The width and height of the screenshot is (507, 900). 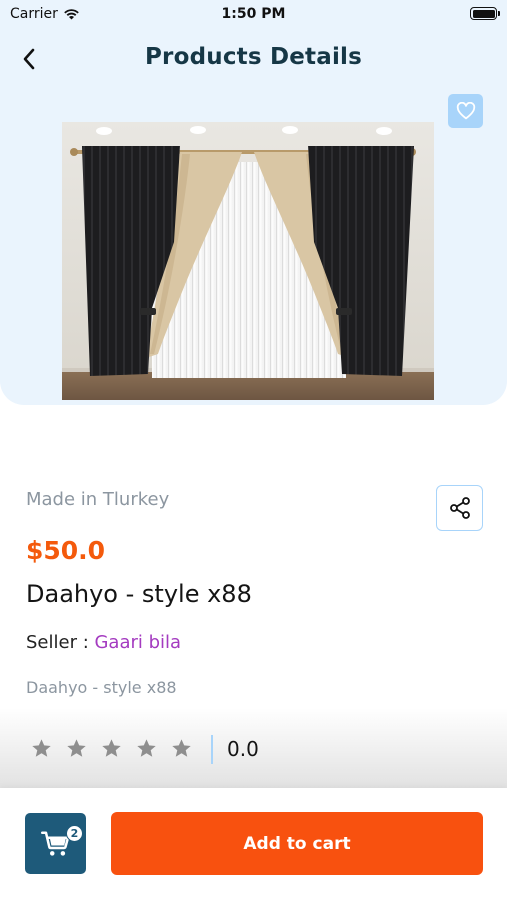 I want to click on share-button, so click(x=459, y=508).